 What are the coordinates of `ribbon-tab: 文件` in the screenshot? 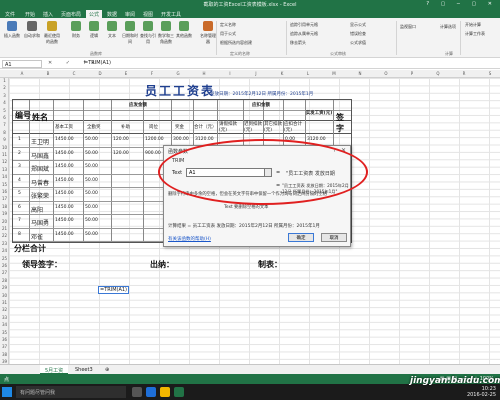 It's located at (10, 14).